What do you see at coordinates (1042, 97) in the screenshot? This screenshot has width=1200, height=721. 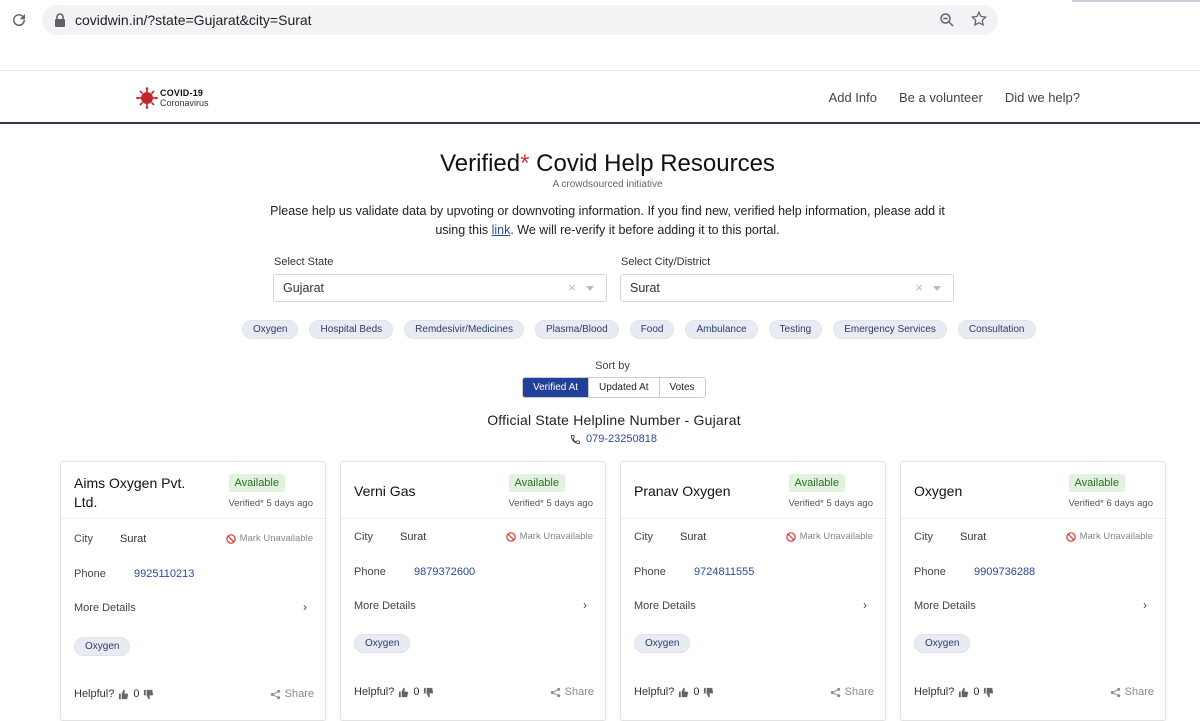 I see `nav-did-we-help: Did we help?` at bounding box center [1042, 97].